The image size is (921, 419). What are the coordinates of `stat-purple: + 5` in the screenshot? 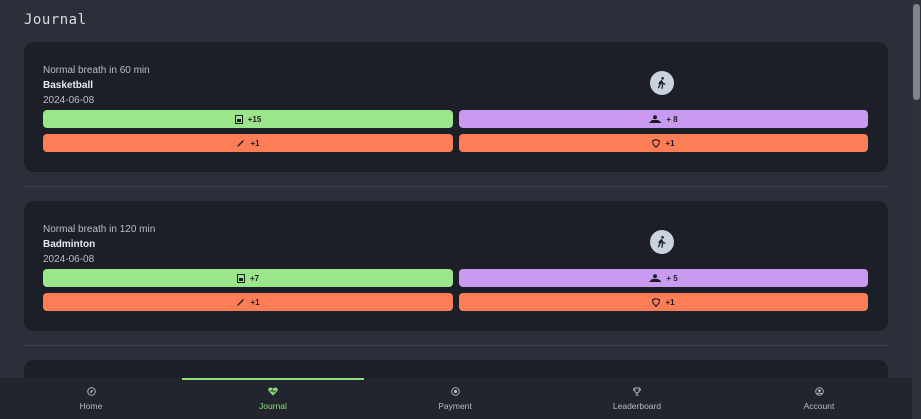 It's located at (663, 278).